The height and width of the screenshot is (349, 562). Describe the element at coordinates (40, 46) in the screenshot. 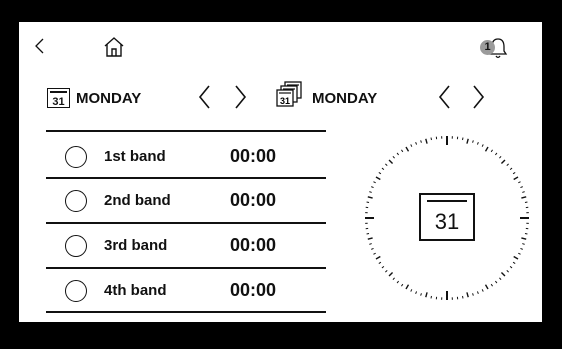

I see `back-chevron-icon` at that location.